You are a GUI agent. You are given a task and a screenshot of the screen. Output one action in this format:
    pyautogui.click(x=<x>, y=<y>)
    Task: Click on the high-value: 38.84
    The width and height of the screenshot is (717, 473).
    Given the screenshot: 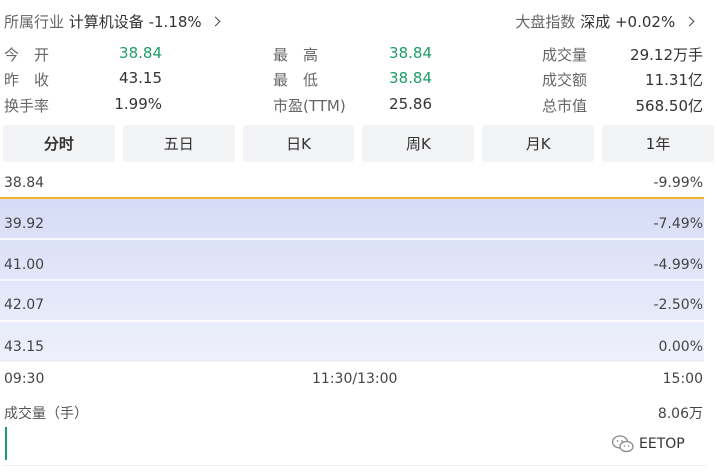 What is the action you would take?
    pyautogui.click(x=410, y=53)
    